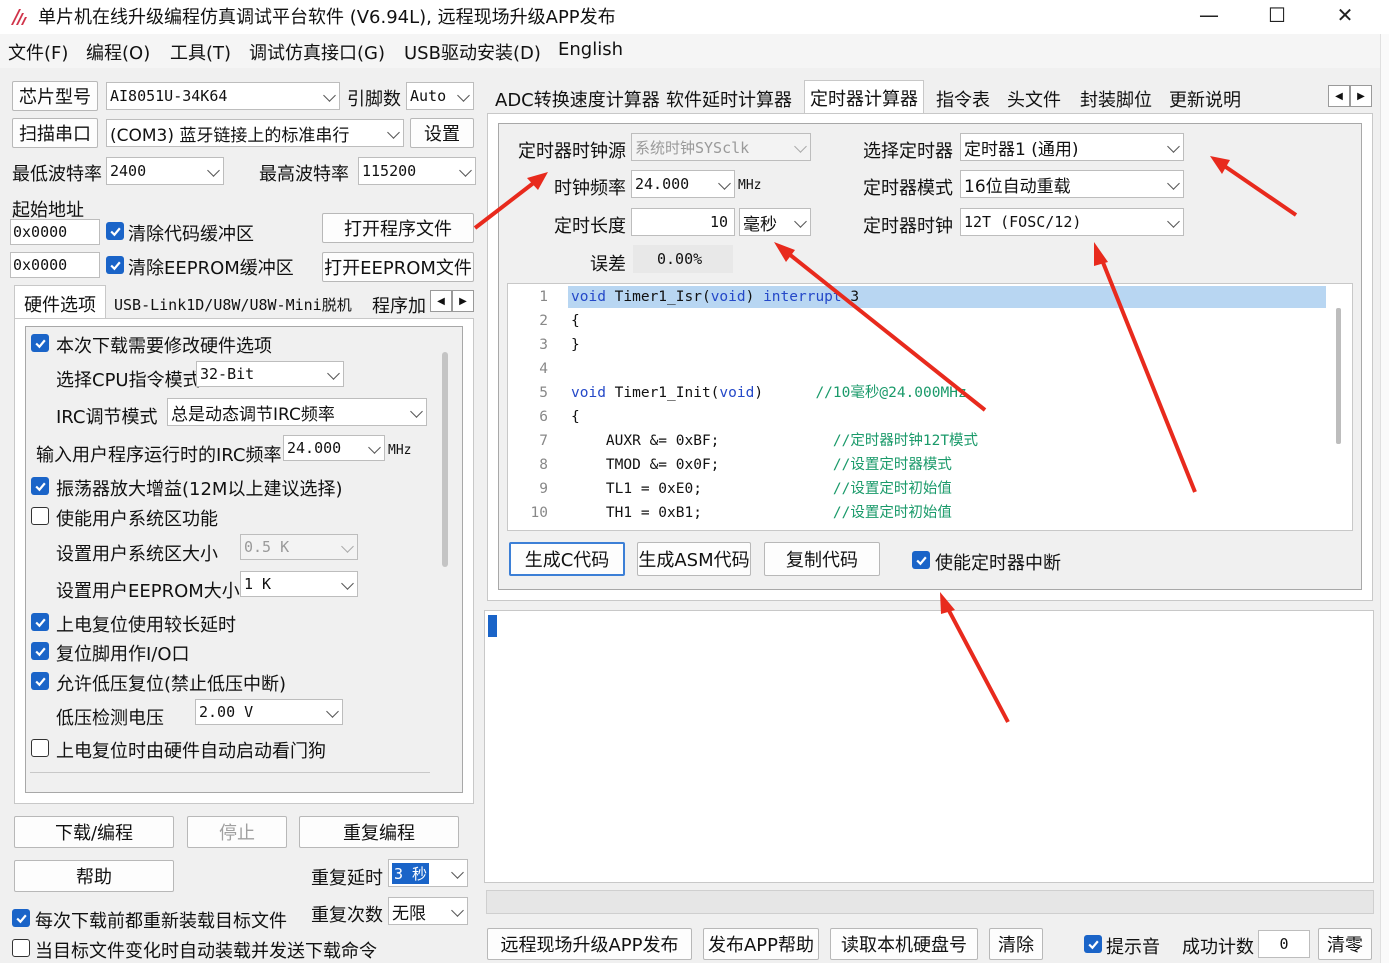 This screenshot has width=1389, height=963. I want to click on tab-software-delay: 软件延时计算器, so click(729, 99).